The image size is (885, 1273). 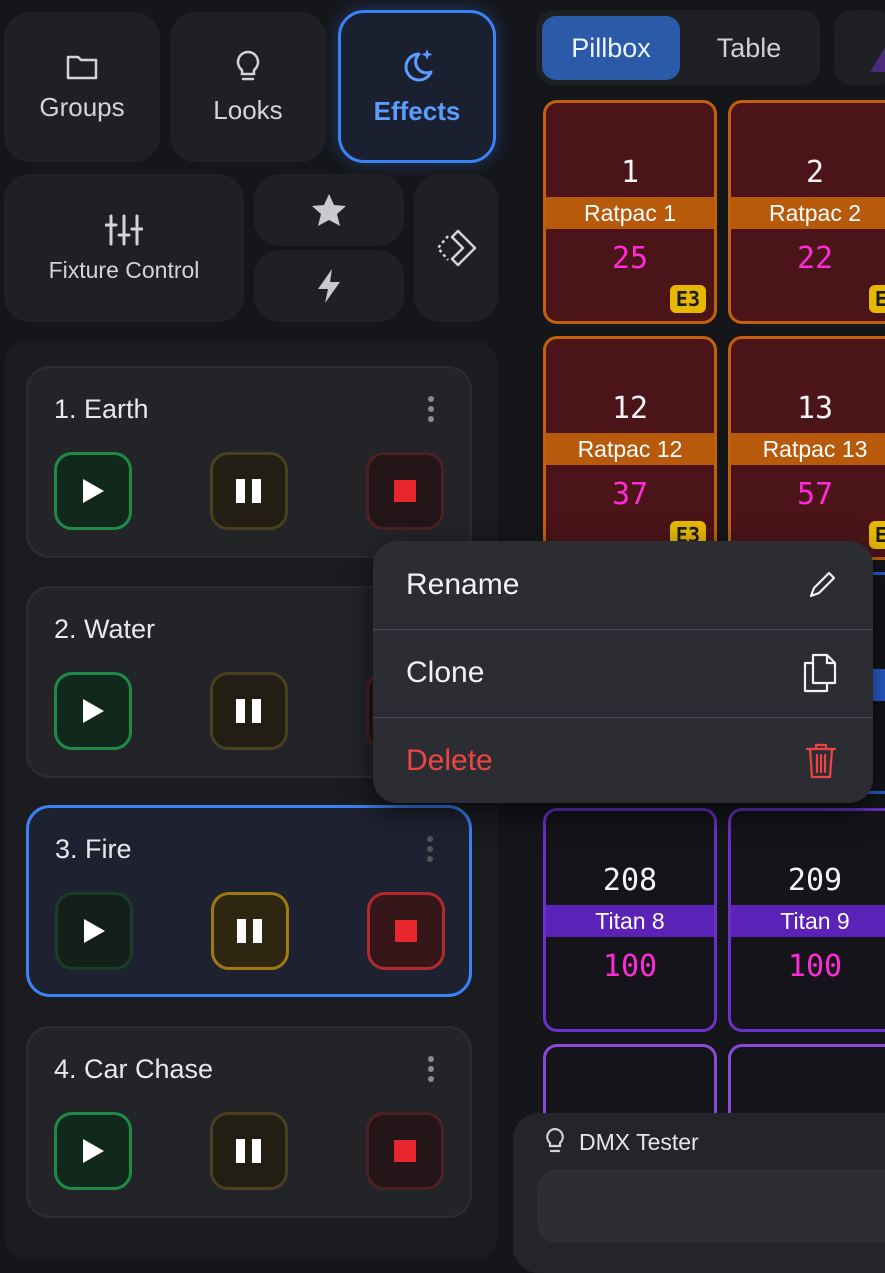 I want to click on context-menu: Rename Clone Delete, so click(x=623, y=672).